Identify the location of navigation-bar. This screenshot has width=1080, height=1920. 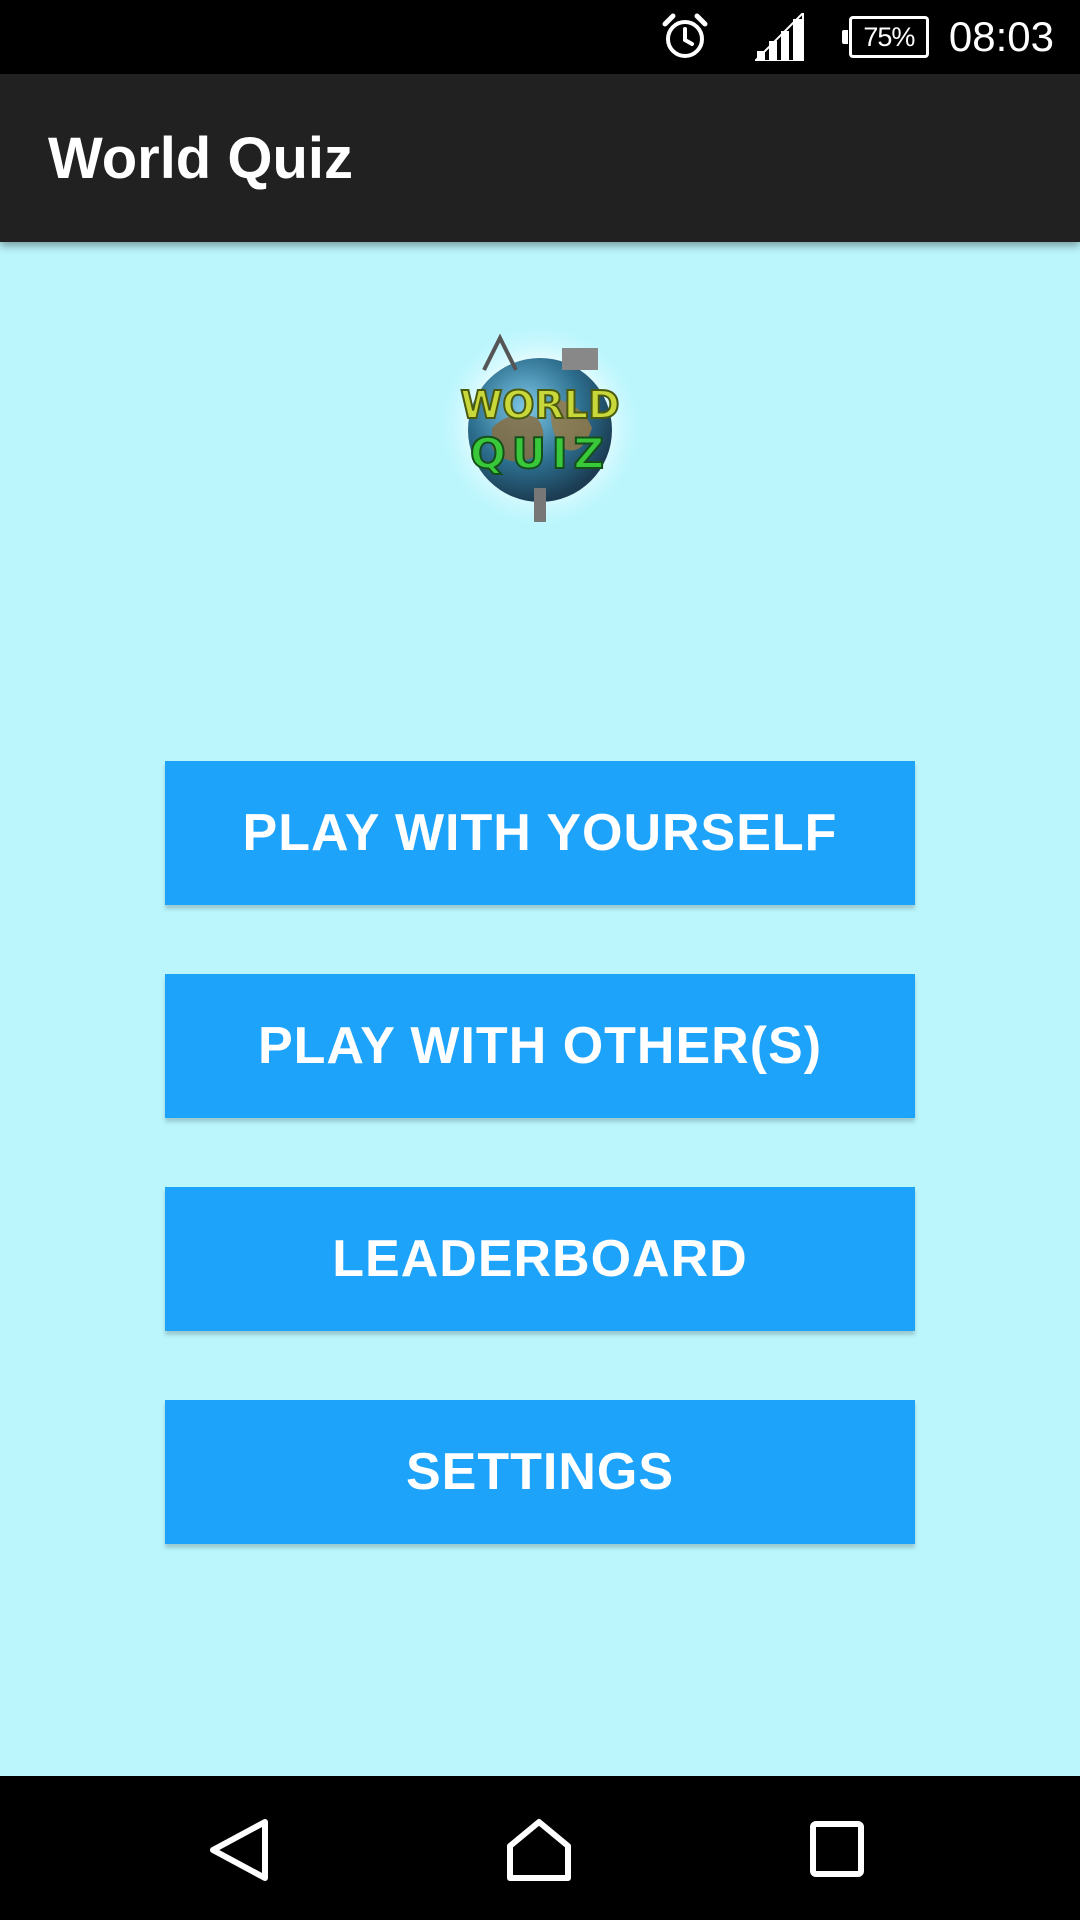
(540, 1848).